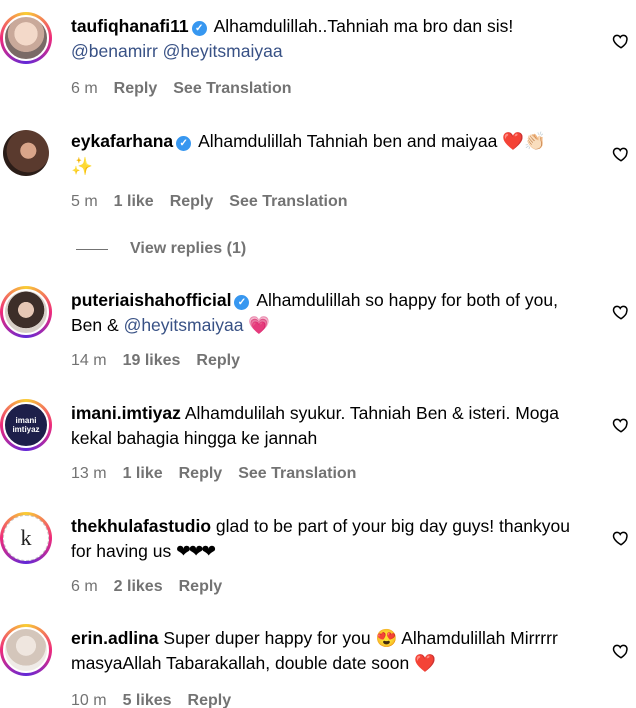 This screenshot has height=708, width=636. What do you see at coordinates (177, 51) in the screenshot?
I see `comment-mentions: @benamirr @heyitsmaiyaa` at bounding box center [177, 51].